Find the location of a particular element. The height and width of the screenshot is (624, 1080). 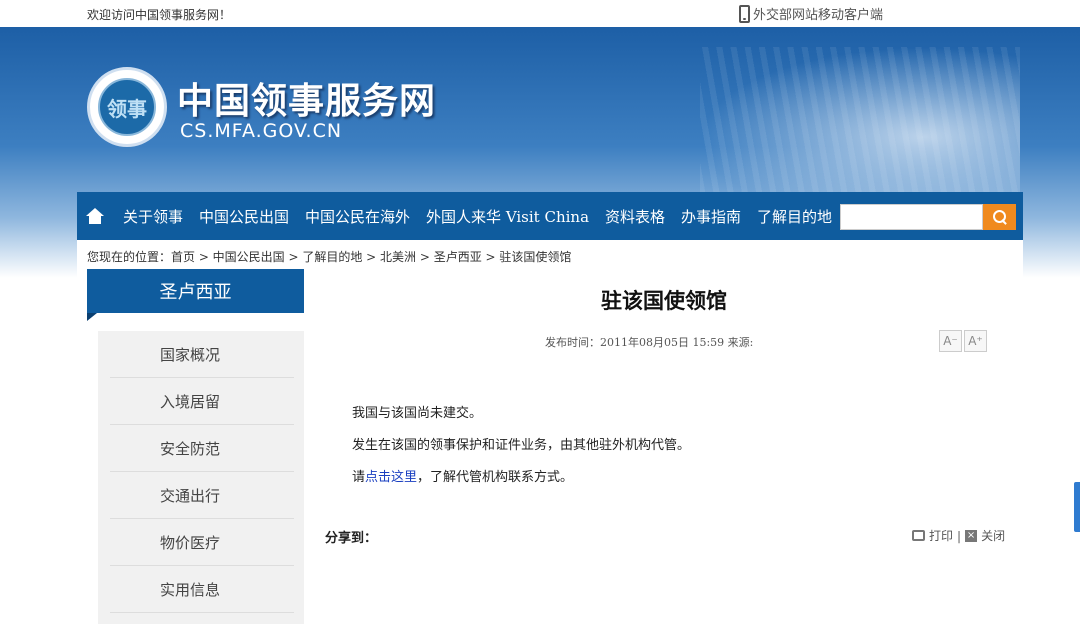

close-button: 关闭 is located at coordinates (993, 535).